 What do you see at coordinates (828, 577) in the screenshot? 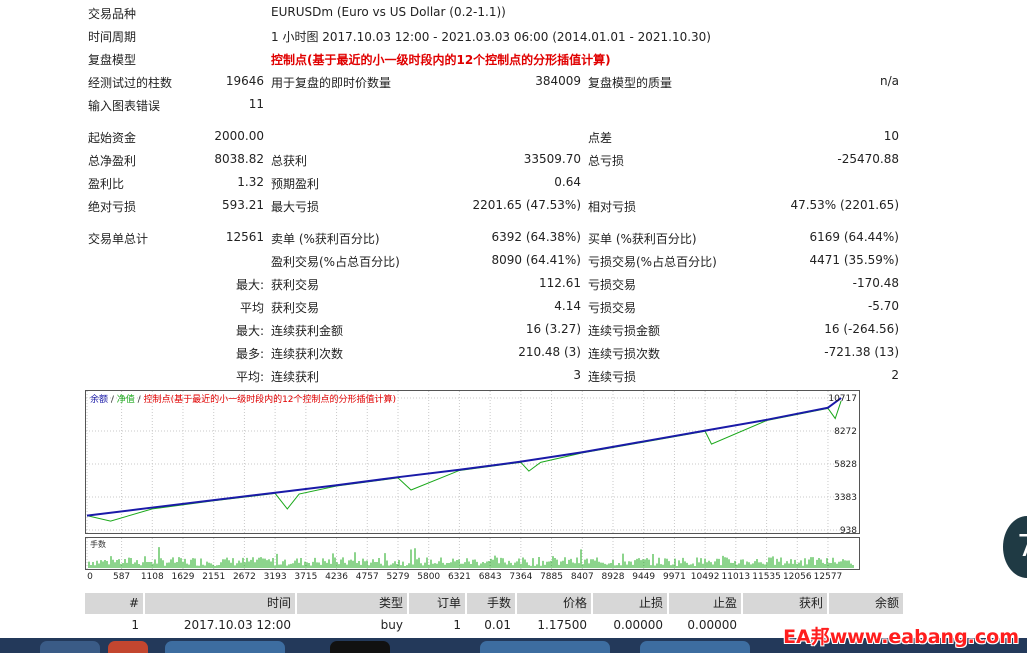
I see `x-tick-label: 12577` at bounding box center [828, 577].